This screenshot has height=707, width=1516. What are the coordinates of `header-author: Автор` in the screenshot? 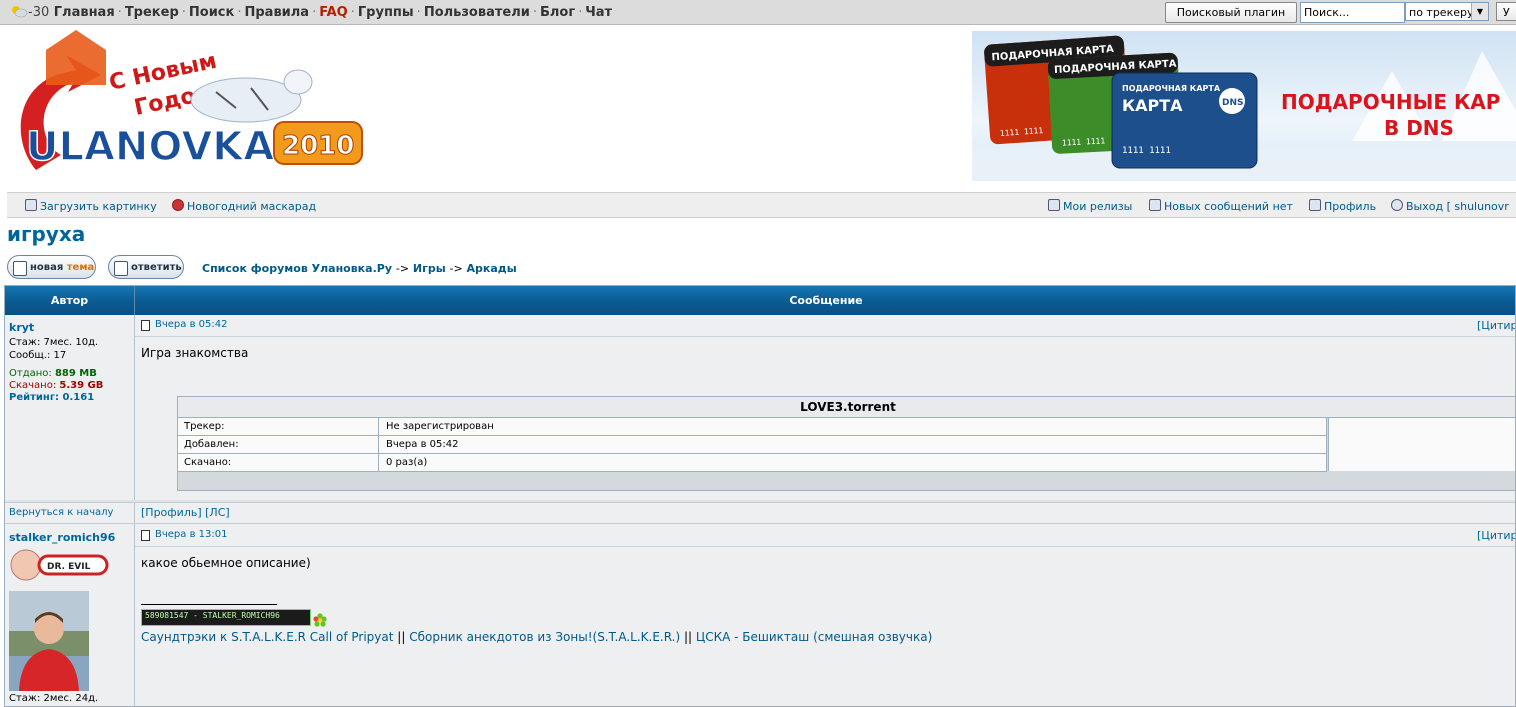 It's located at (70, 300).